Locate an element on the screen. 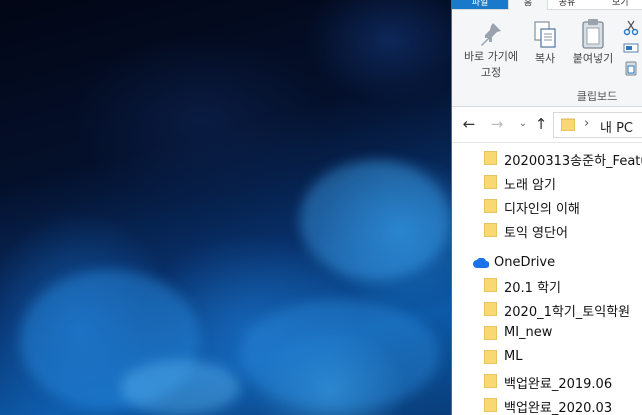 The width and height of the screenshot is (642, 415). tree-item-label: 20.1 학기 is located at coordinates (532, 288).